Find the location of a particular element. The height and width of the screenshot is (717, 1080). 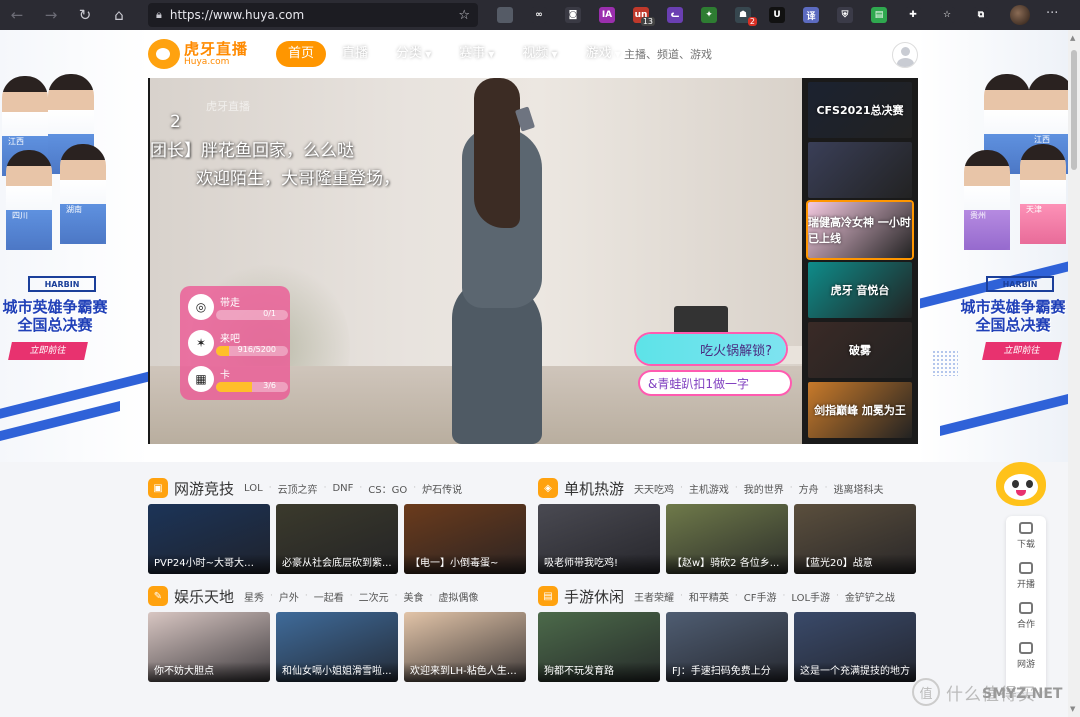

favorites-icon: ☆ is located at coordinates (947, 15).